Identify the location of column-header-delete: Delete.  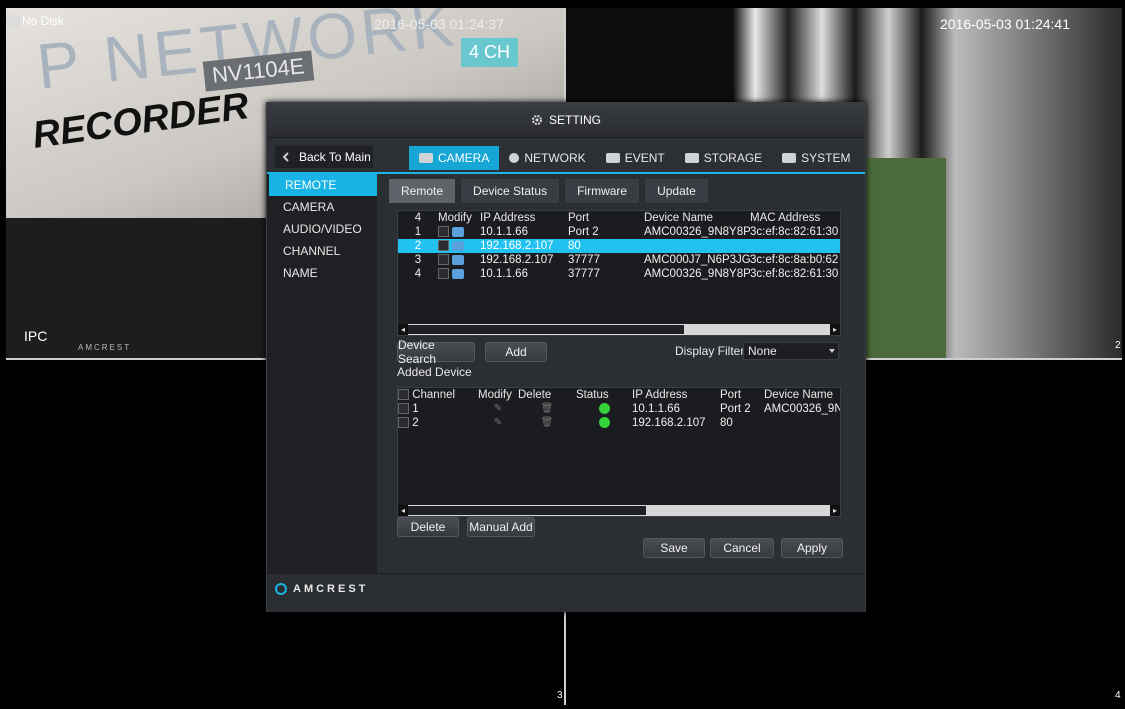
(535, 395).